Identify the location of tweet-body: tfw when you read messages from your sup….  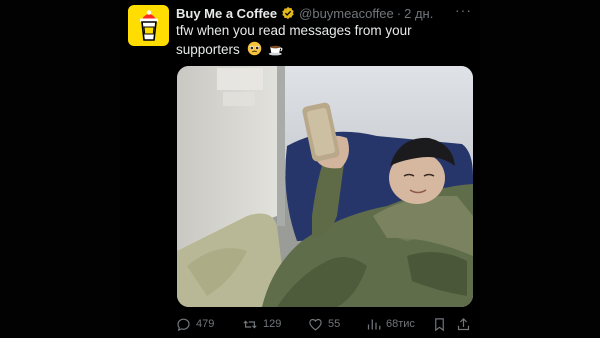
(294, 40).